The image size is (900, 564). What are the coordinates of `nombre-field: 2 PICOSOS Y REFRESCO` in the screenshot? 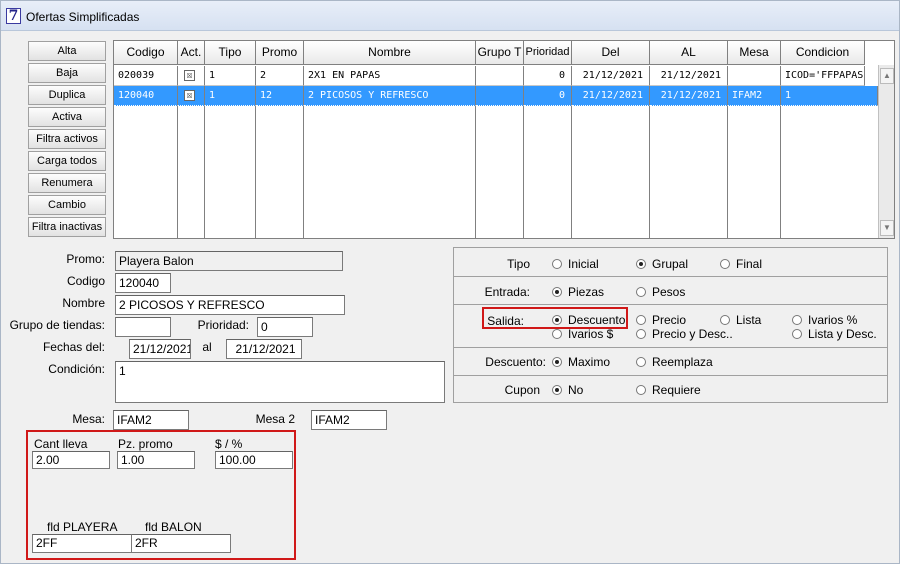 It's located at (230, 305).